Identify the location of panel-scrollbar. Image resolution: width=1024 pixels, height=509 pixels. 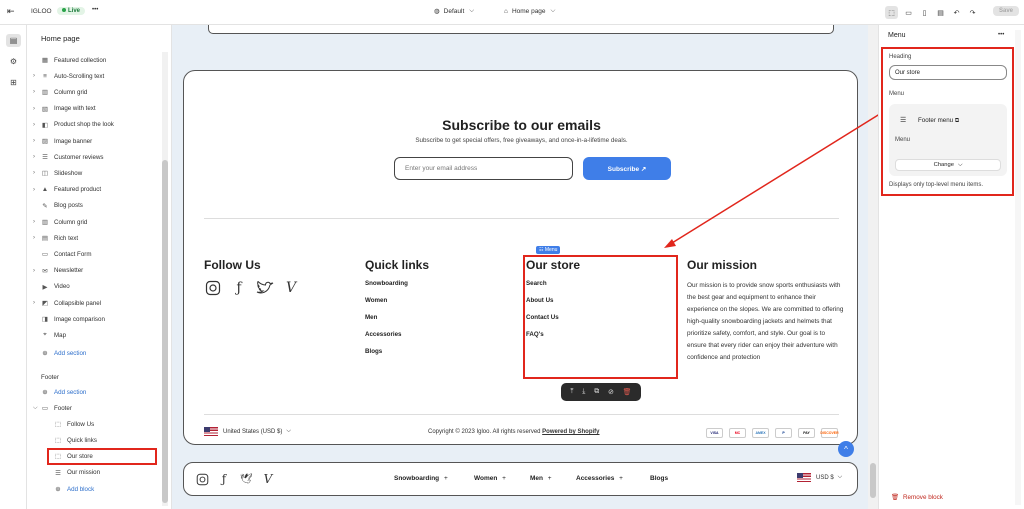
(1018, 267).